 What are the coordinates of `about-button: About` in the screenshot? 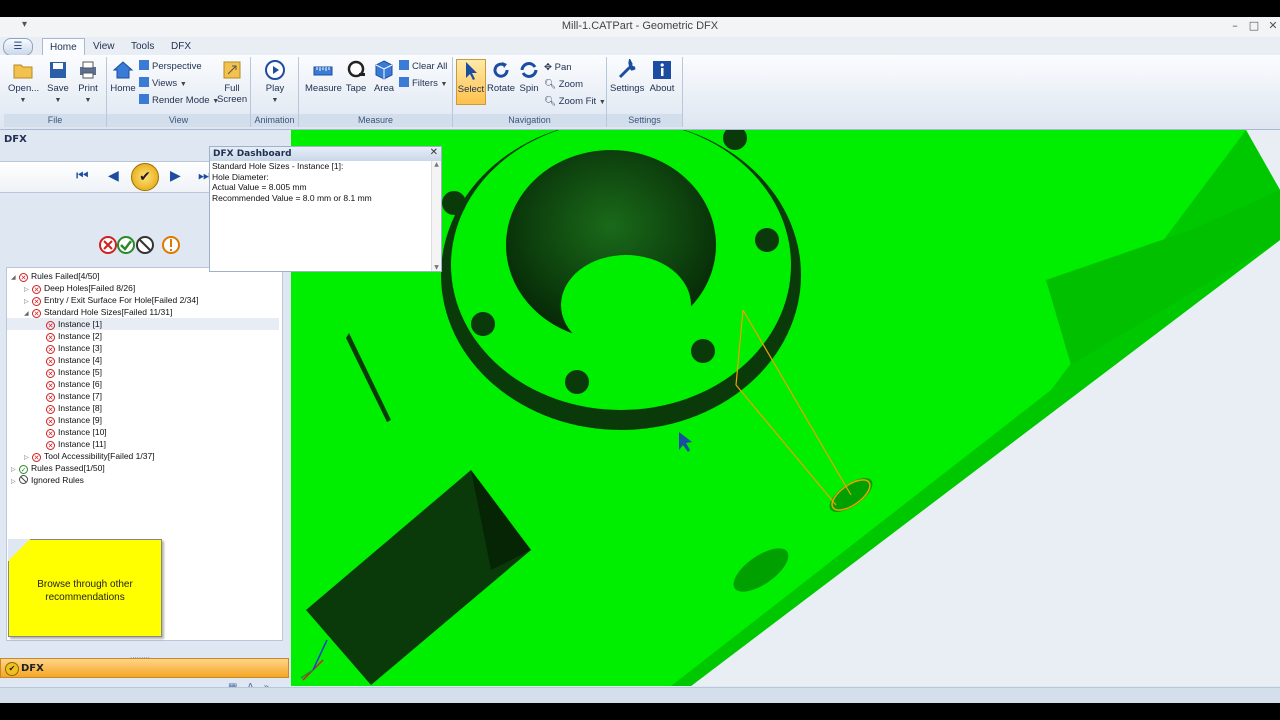 It's located at (662, 76).